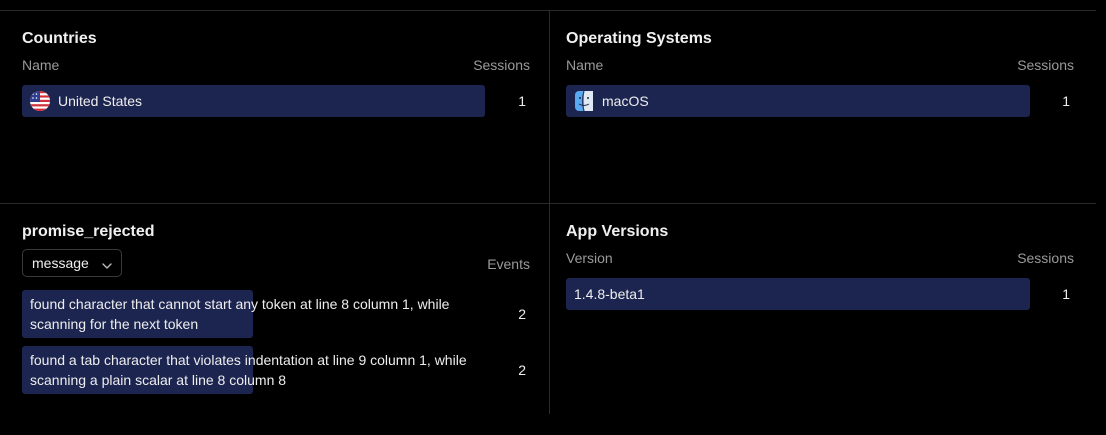 The width and height of the screenshot is (1106, 435). What do you see at coordinates (820, 294) in the screenshot?
I see `list-item: 1.4.8-beta1 1` at bounding box center [820, 294].